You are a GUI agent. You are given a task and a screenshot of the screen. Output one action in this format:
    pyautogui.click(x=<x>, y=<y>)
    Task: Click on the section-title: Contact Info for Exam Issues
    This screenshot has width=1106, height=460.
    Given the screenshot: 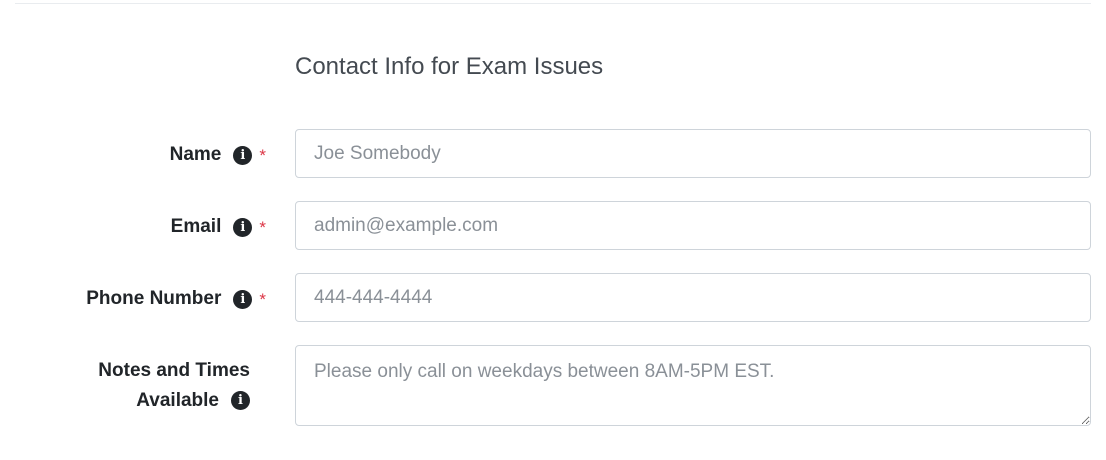 What is the action you would take?
    pyautogui.click(x=449, y=66)
    